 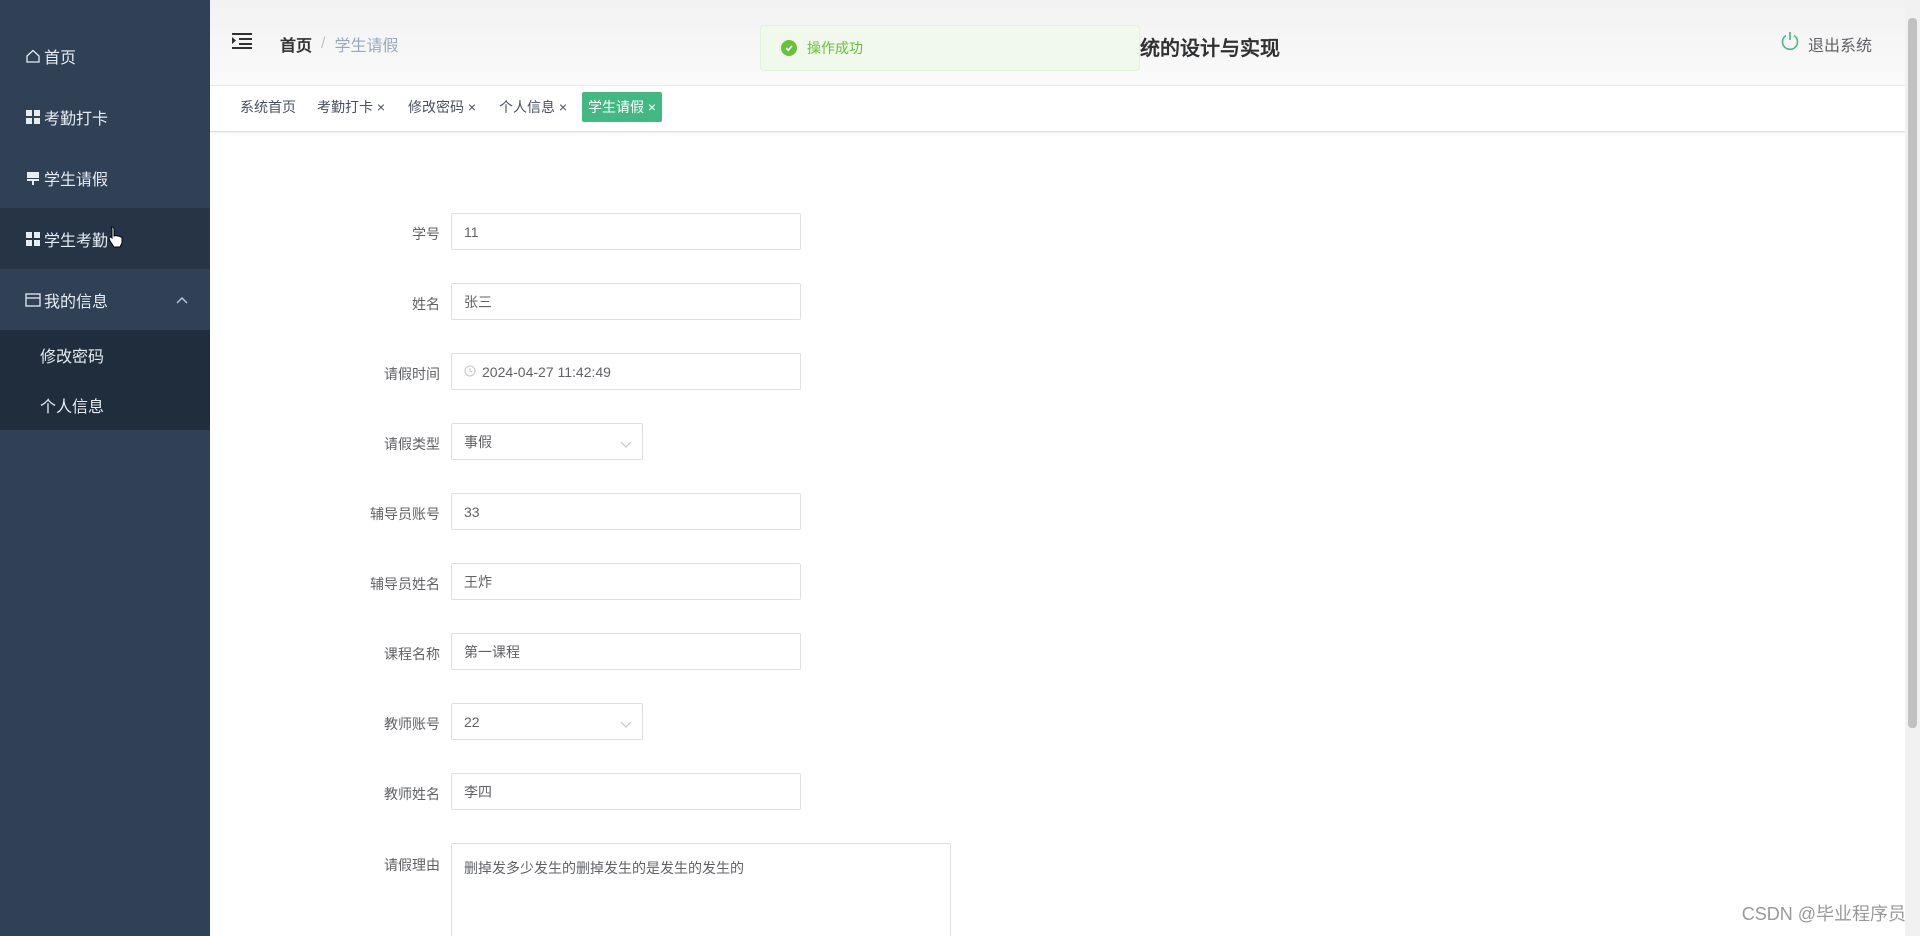 What do you see at coordinates (470, 372) in the screenshot?
I see `clock-icon` at bounding box center [470, 372].